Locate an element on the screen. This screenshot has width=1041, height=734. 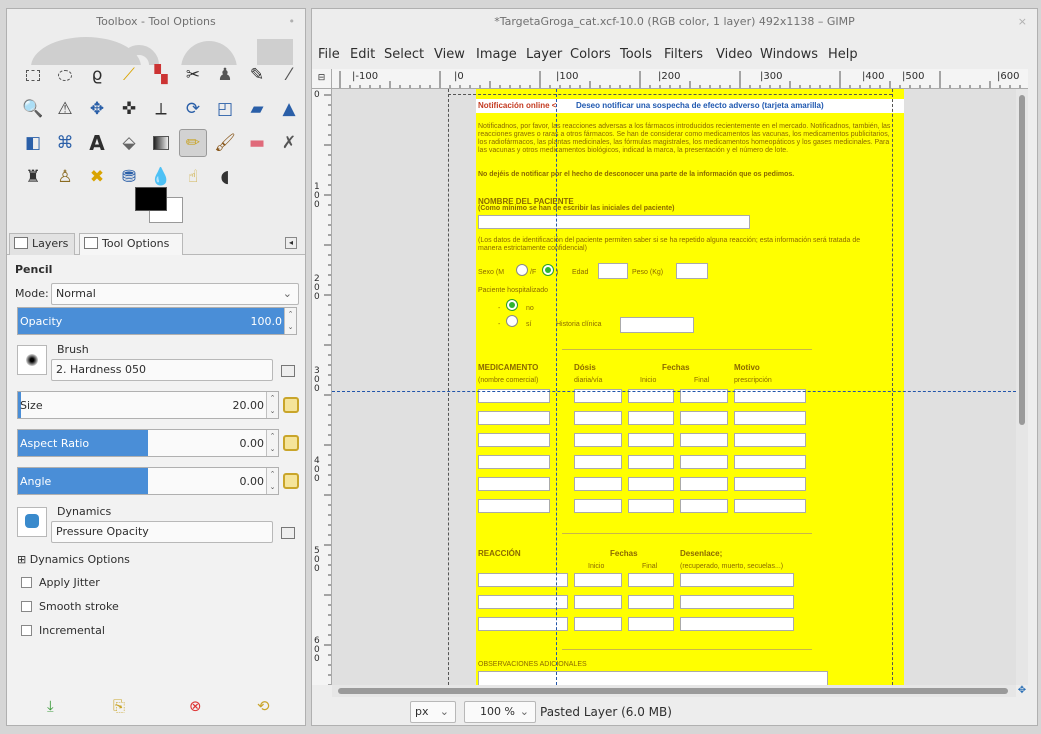
cage-transform-icon: ⌘ is located at coordinates (65, 143).